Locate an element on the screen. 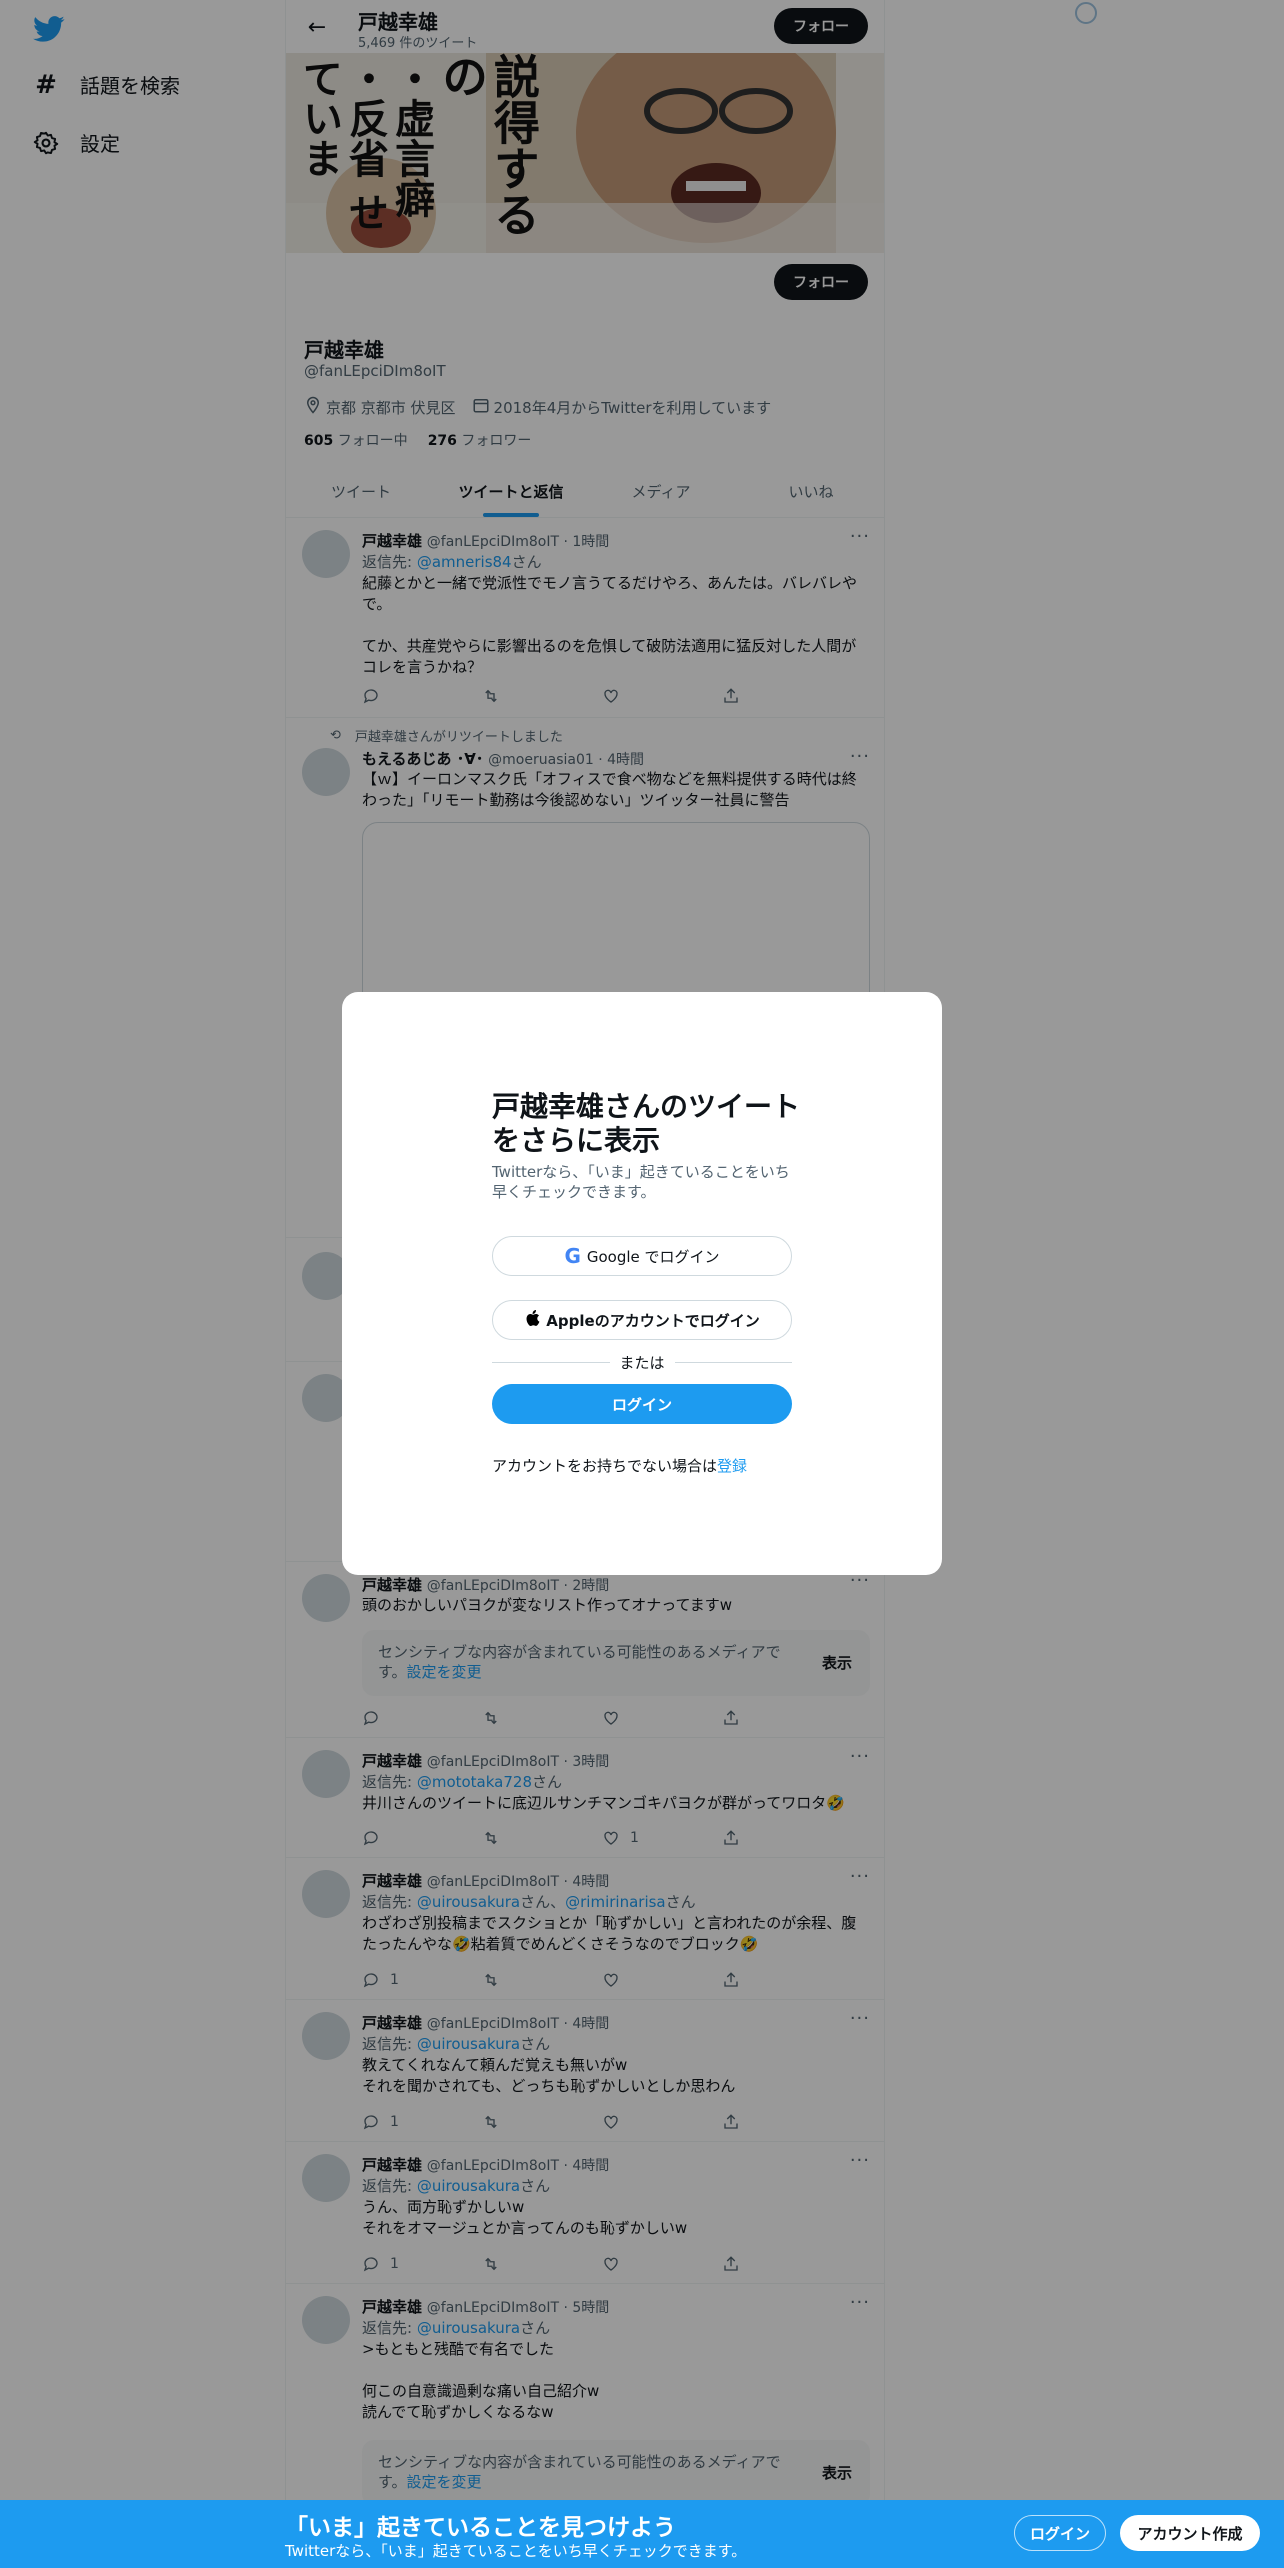 This screenshot has width=1284, height=2568. google-icon: G is located at coordinates (572, 1256).